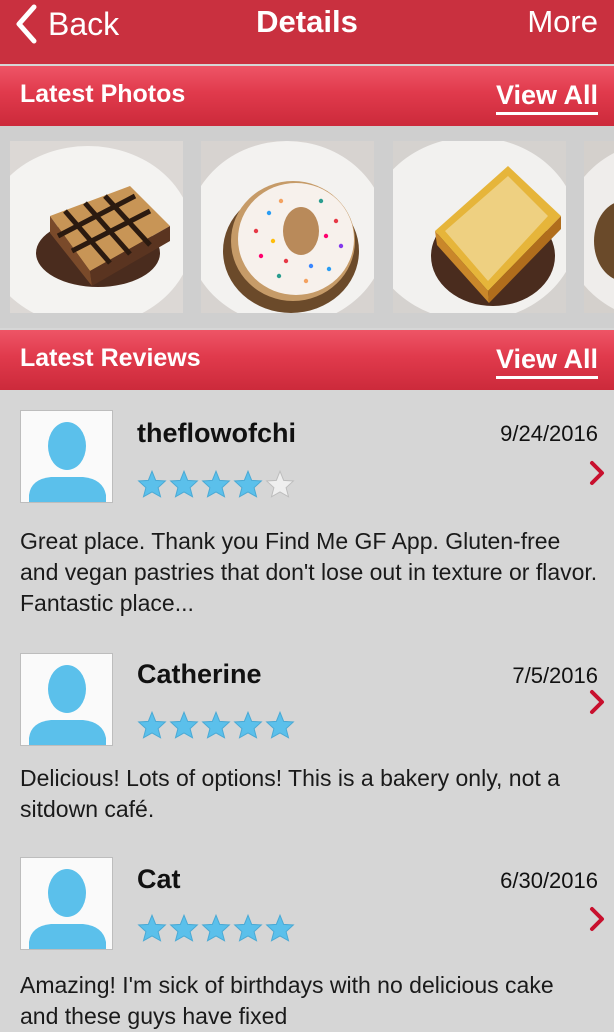 The height and width of the screenshot is (1032, 614). I want to click on photos-section-header: Latest Photos View All, so click(307, 96).